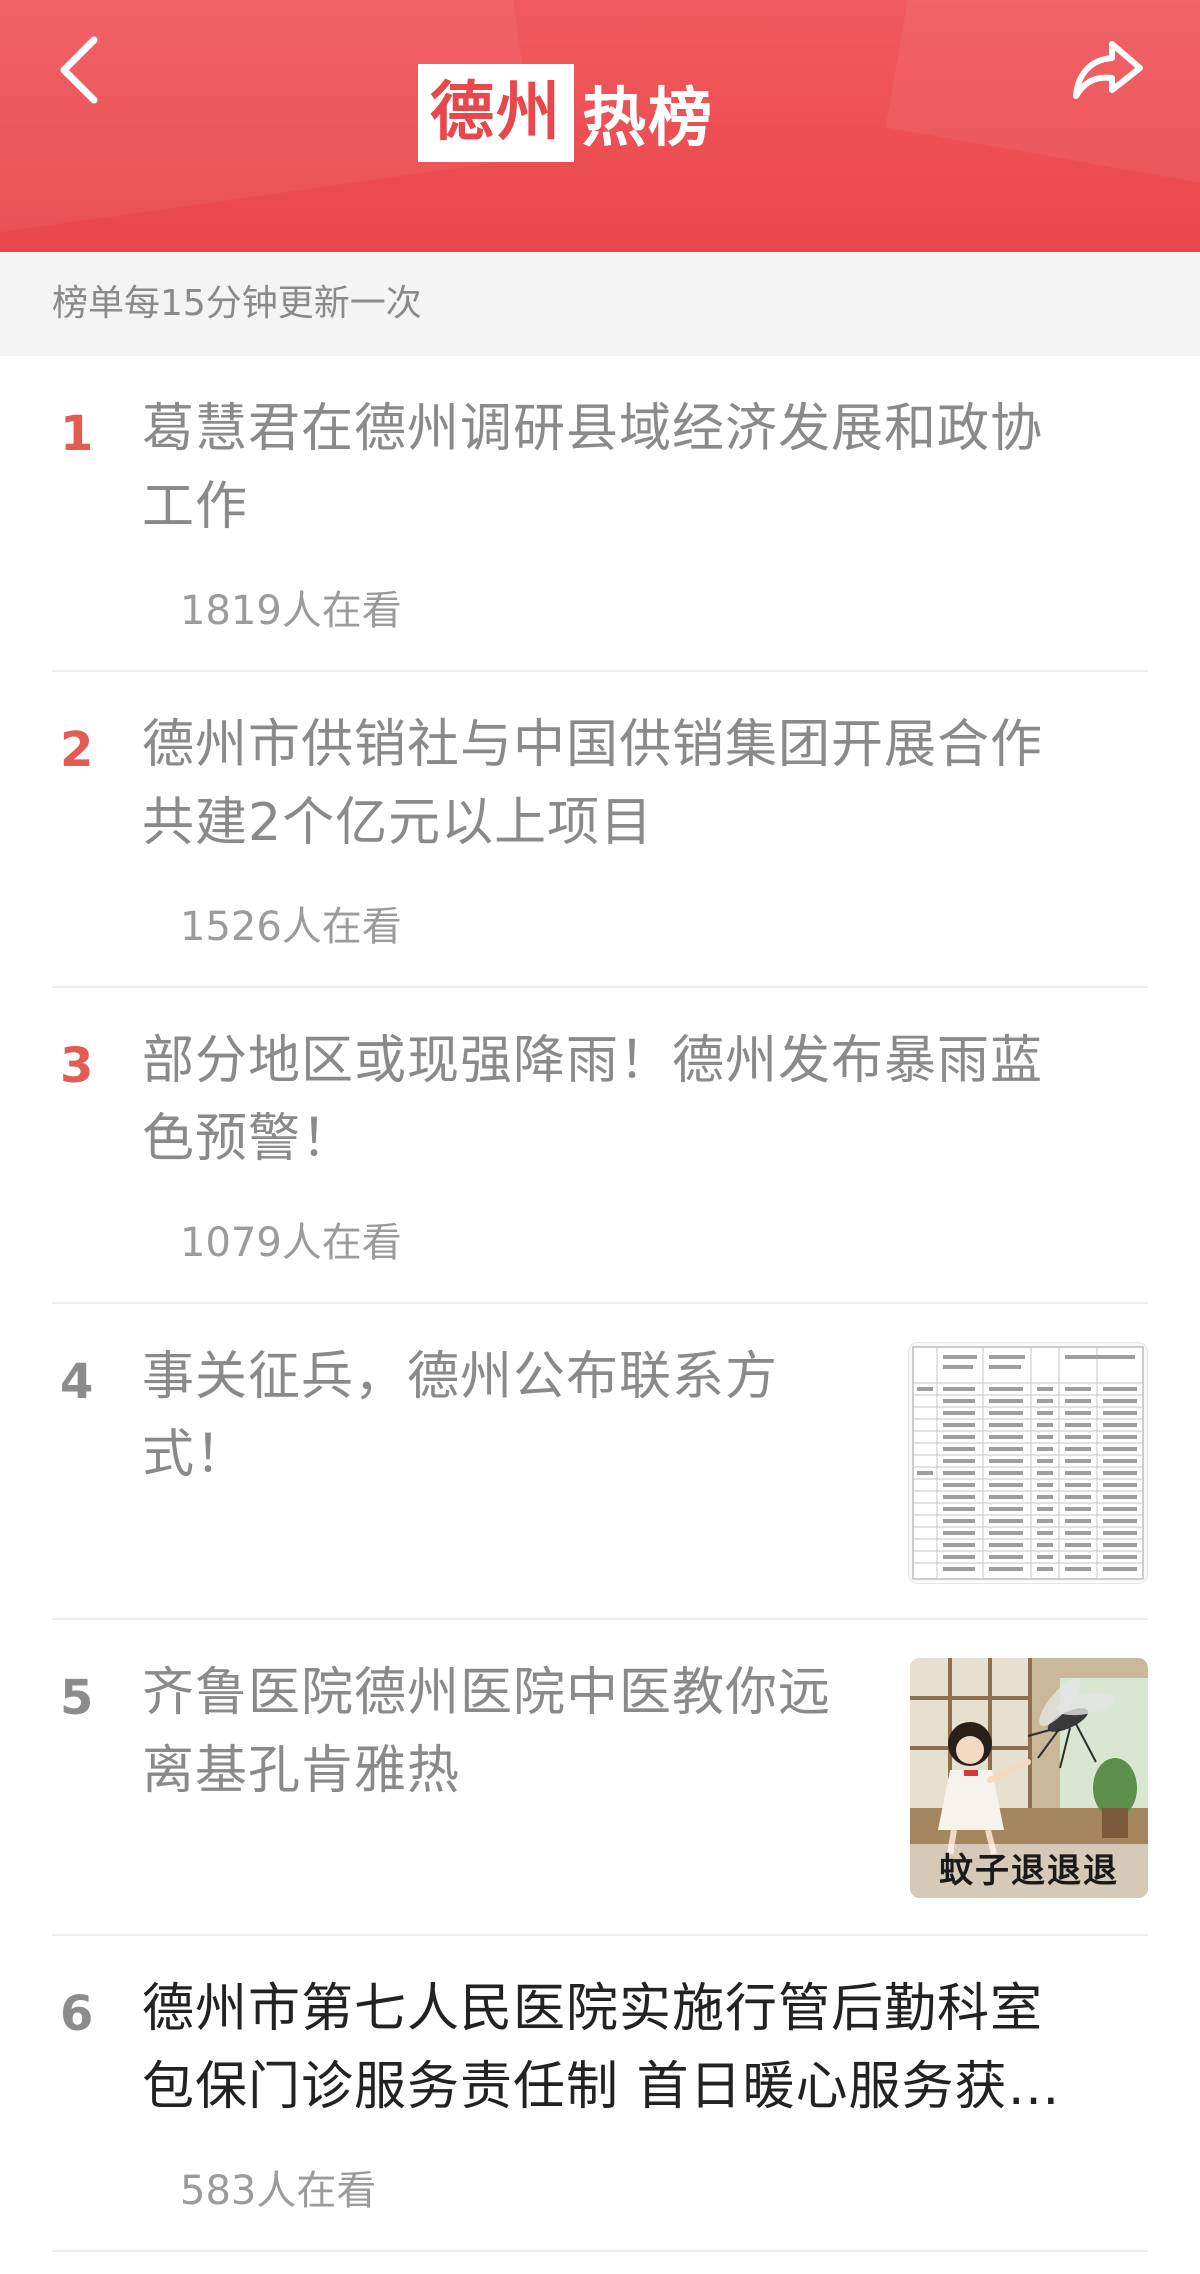 This screenshot has width=1200, height=2274. What do you see at coordinates (77, 1382) in the screenshot?
I see `rank-number: 4` at bounding box center [77, 1382].